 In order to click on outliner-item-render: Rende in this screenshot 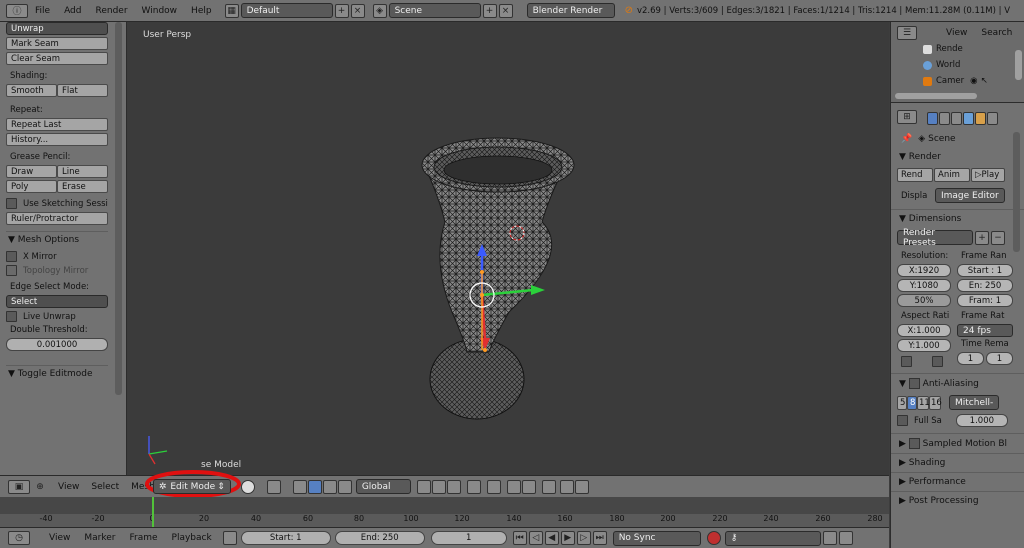, I will do `click(943, 49)`.